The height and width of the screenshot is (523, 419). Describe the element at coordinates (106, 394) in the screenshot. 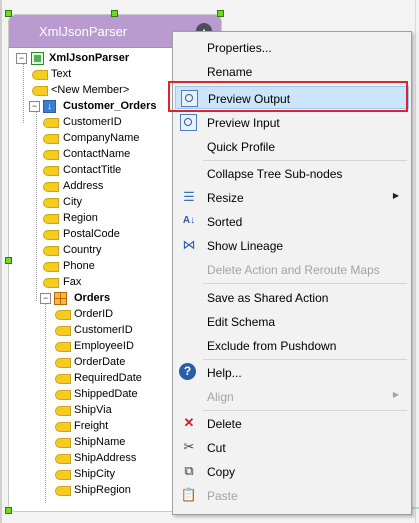

I see `tree-label: ShippedDate` at that location.